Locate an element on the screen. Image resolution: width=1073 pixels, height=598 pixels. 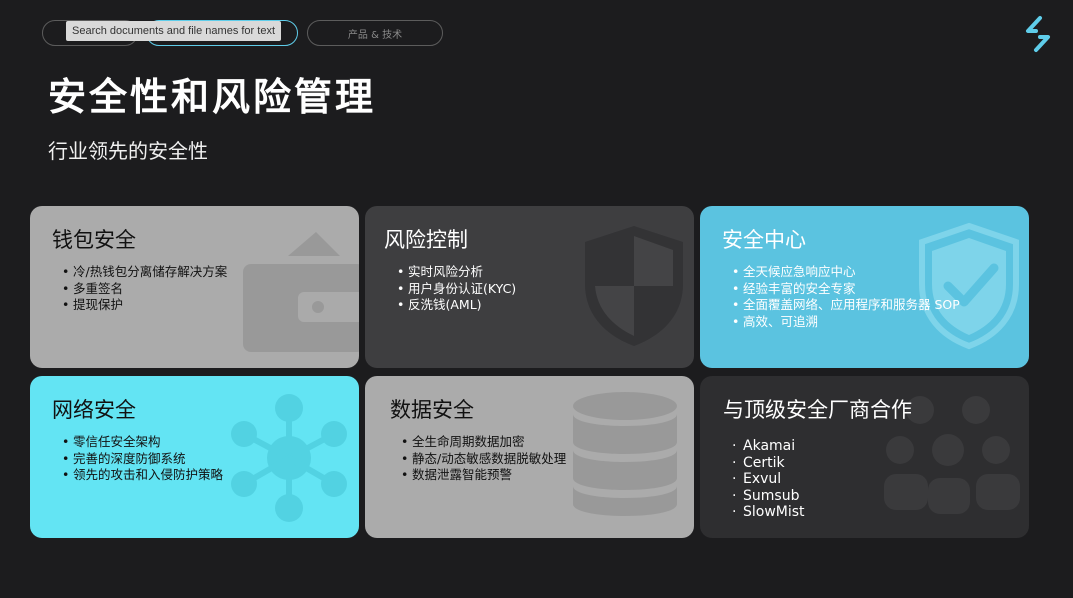
list-item: 领先的攻击和入侵防护策略 is located at coordinates (200, 475).